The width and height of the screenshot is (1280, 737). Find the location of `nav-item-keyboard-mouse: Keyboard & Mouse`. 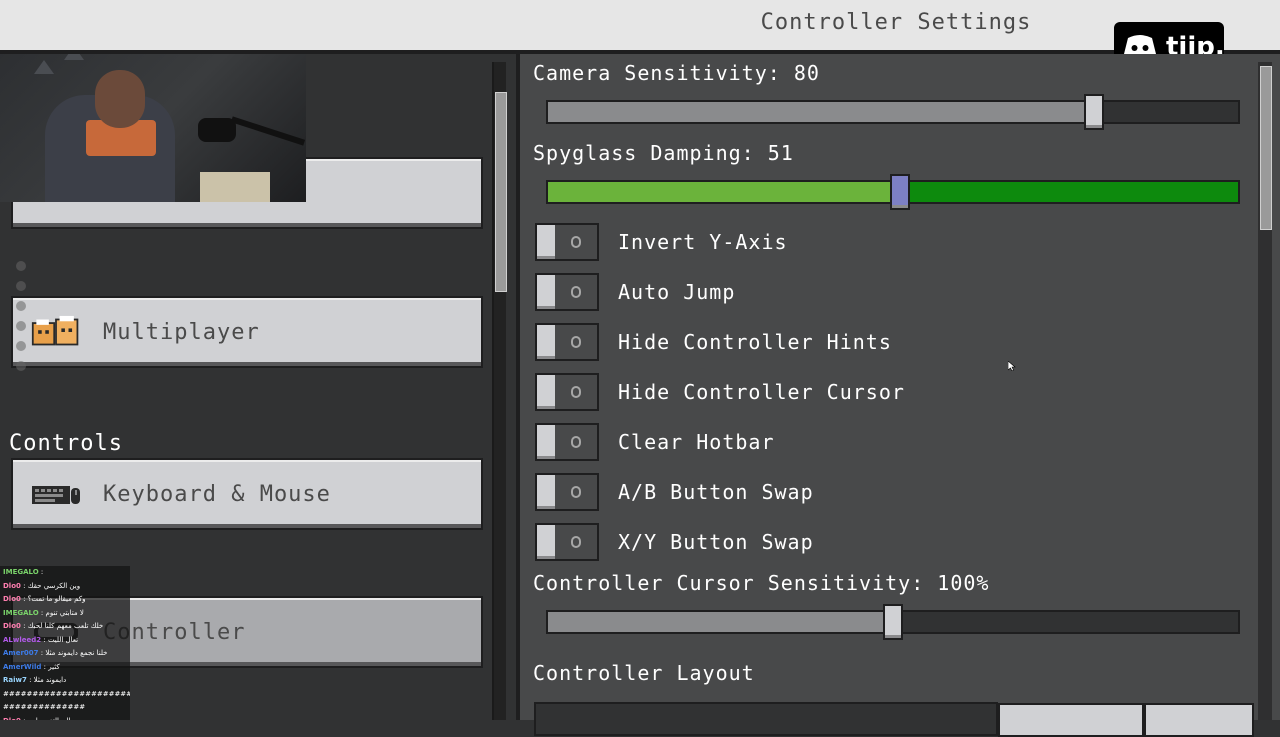

nav-item-keyboard-mouse: Keyboard & Mouse is located at coordinates (247, 494).